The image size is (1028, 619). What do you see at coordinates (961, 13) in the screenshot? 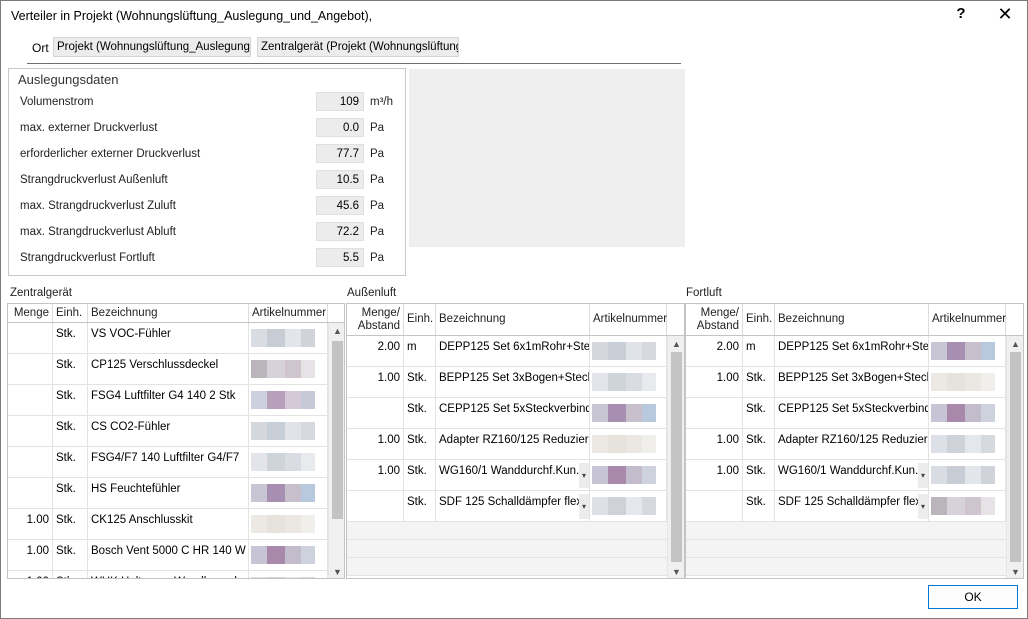
I see `help-icon: ?` at bounding box center [961, 13].